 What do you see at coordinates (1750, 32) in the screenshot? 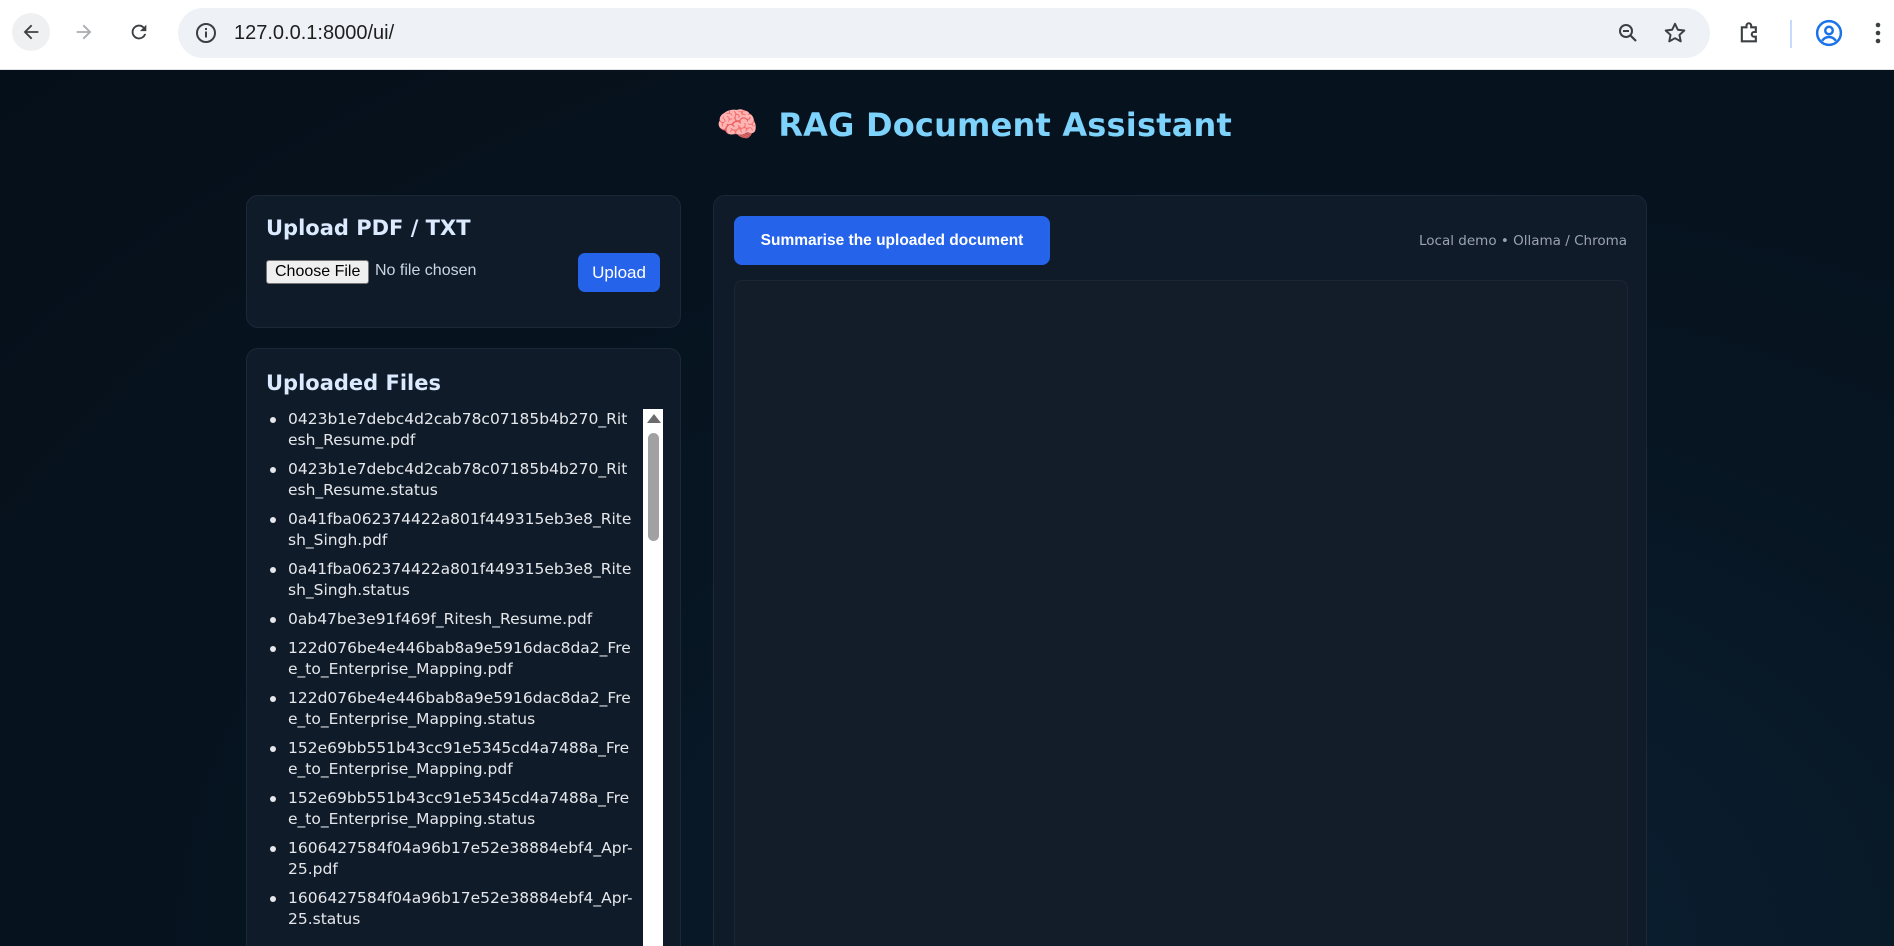
I see `extensions-icon` at bounding box center [1750, 32].